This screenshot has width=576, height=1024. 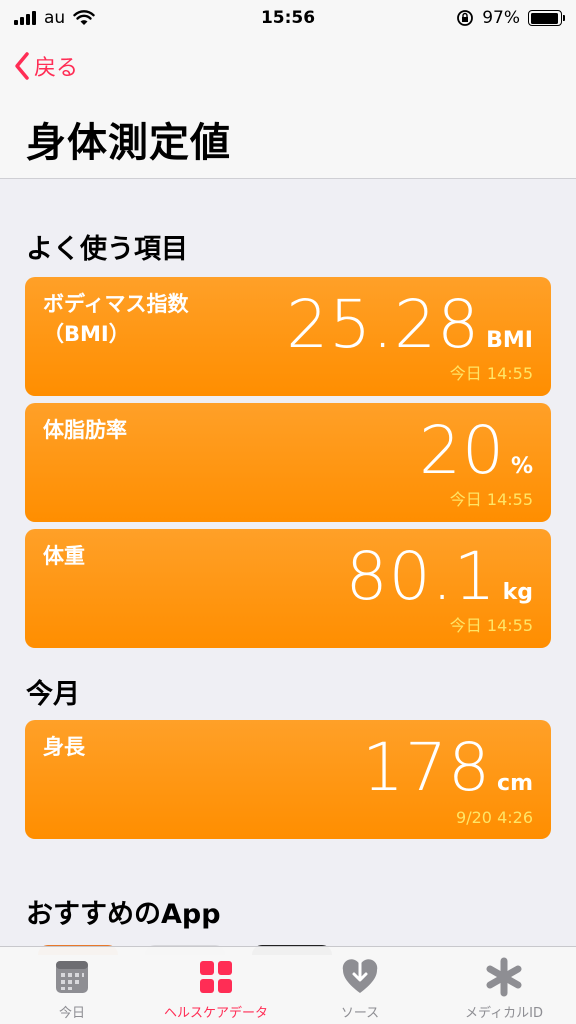 What do you see at coordinates (56, 68) in the screenshot?
I see `back-label: 戻る` at bounding box center [56, 68].